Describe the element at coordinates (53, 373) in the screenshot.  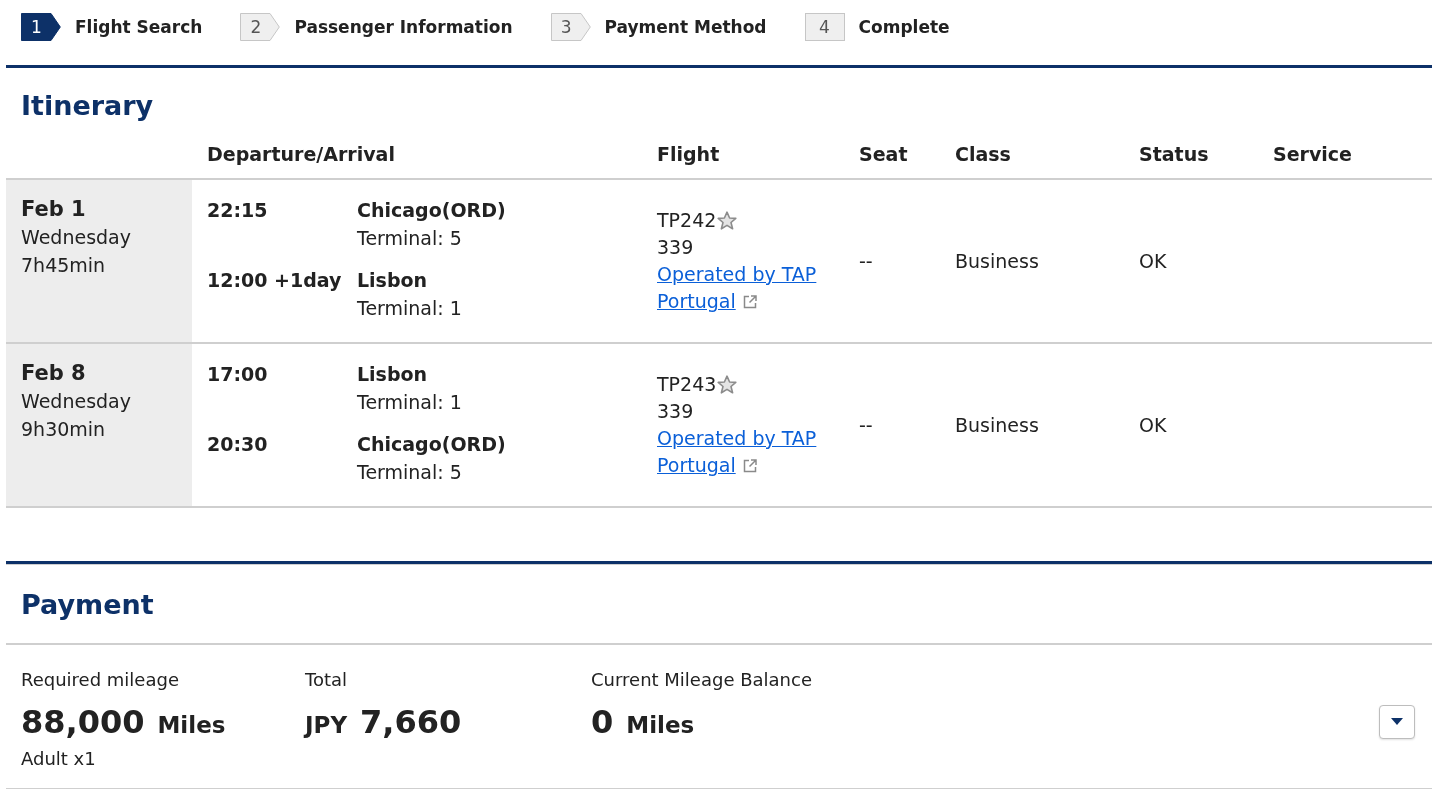
I see `flight-date: Feb 8` at that location.